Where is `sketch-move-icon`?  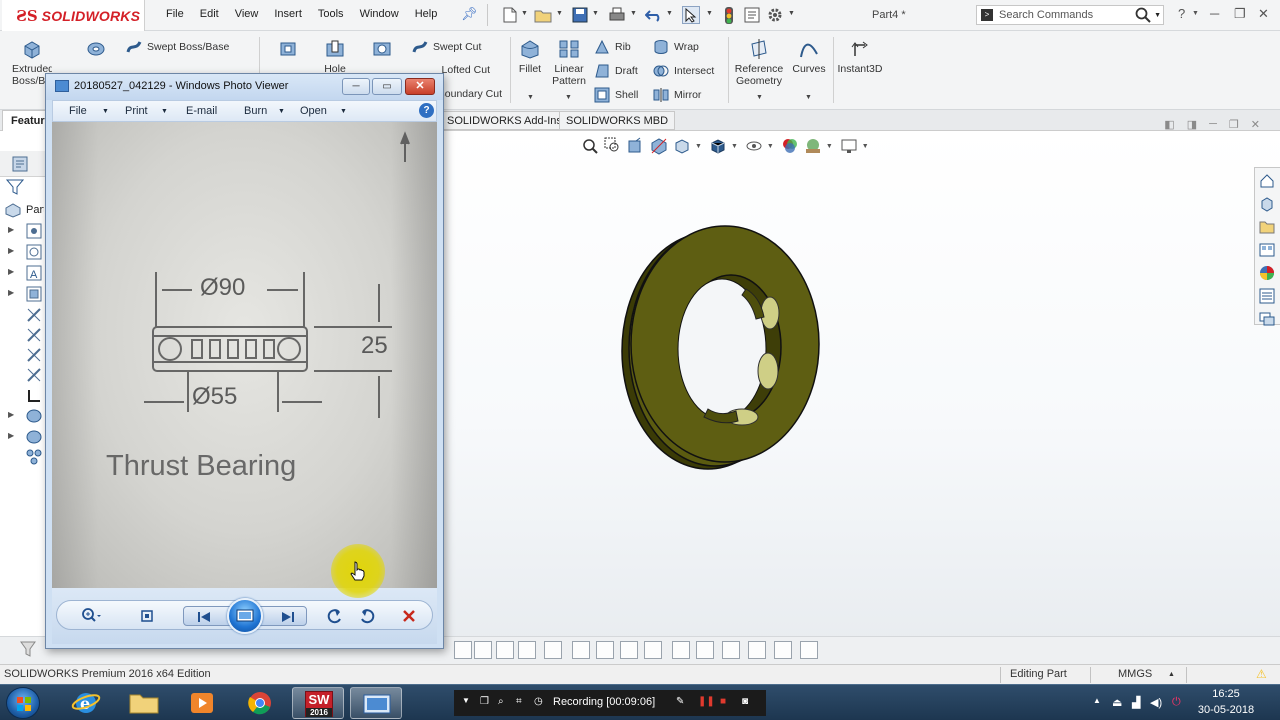 sketch-move-icon is located at coordinates (629, 650).